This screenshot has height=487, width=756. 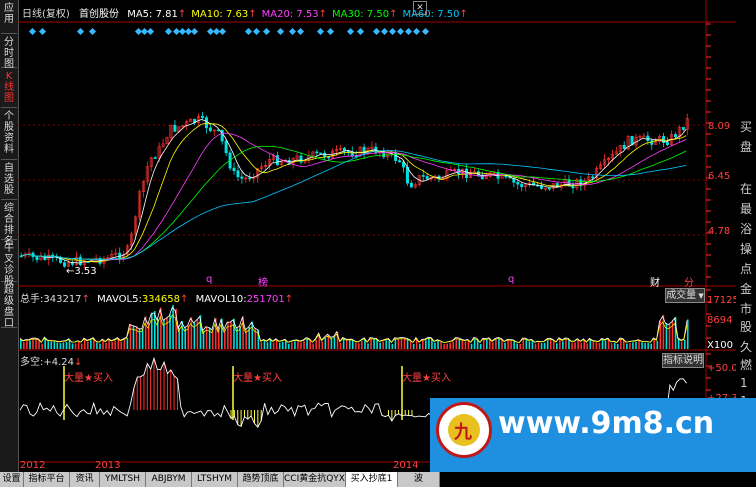 I want to click on left-tab-3: 个股资料, so click(x=9, y=134).